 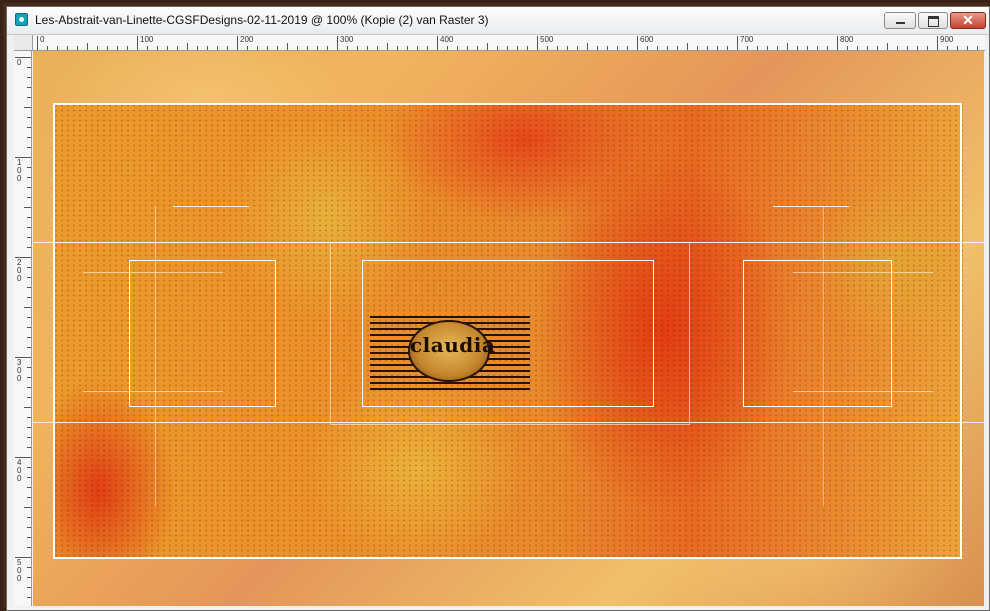 I want to click on maximize-button, so click(x=933, y=20).